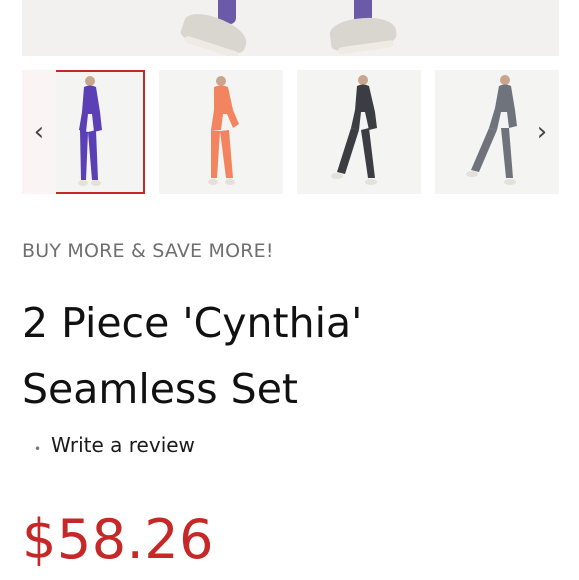 The width and height of the screenshot is (579, 580). I want to click on product-main-image, so click(290, 28).